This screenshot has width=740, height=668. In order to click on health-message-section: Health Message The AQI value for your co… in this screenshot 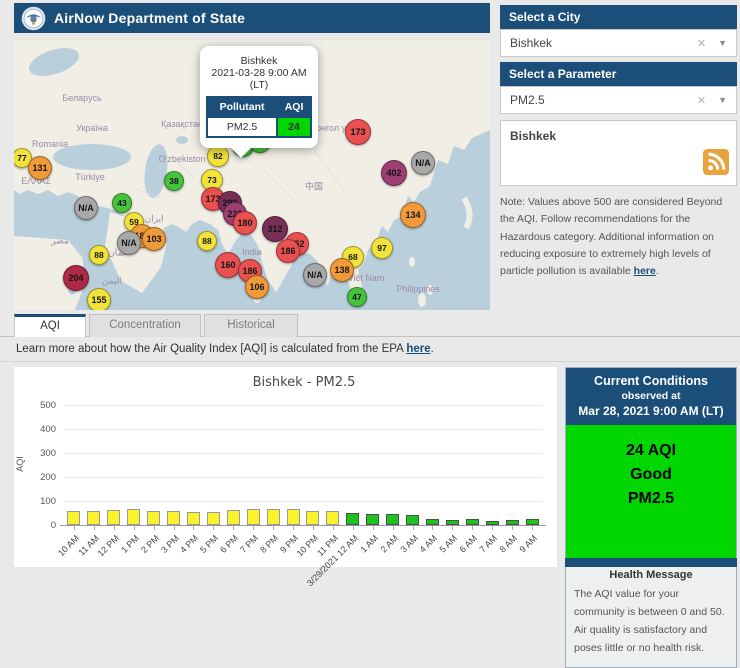, I will do `click(651, 615)`.